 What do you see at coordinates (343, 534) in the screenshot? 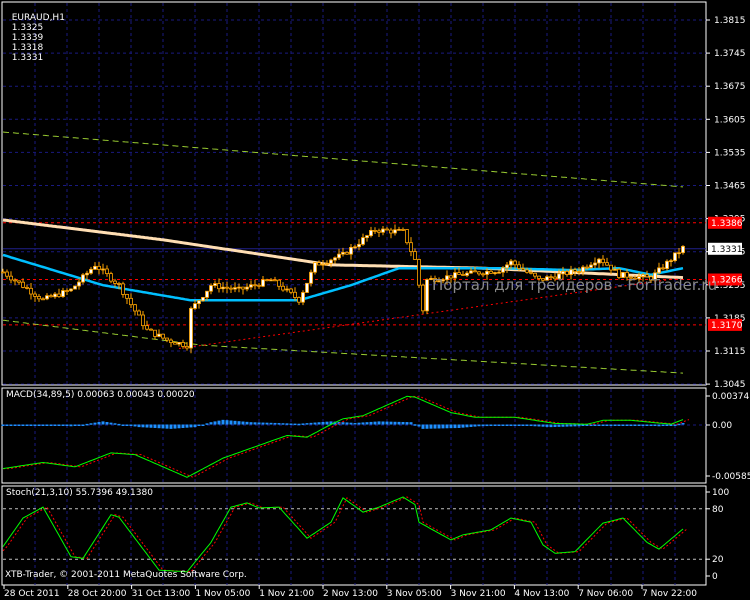
I see `stoch-main-line` at bounding box center [343, 534].